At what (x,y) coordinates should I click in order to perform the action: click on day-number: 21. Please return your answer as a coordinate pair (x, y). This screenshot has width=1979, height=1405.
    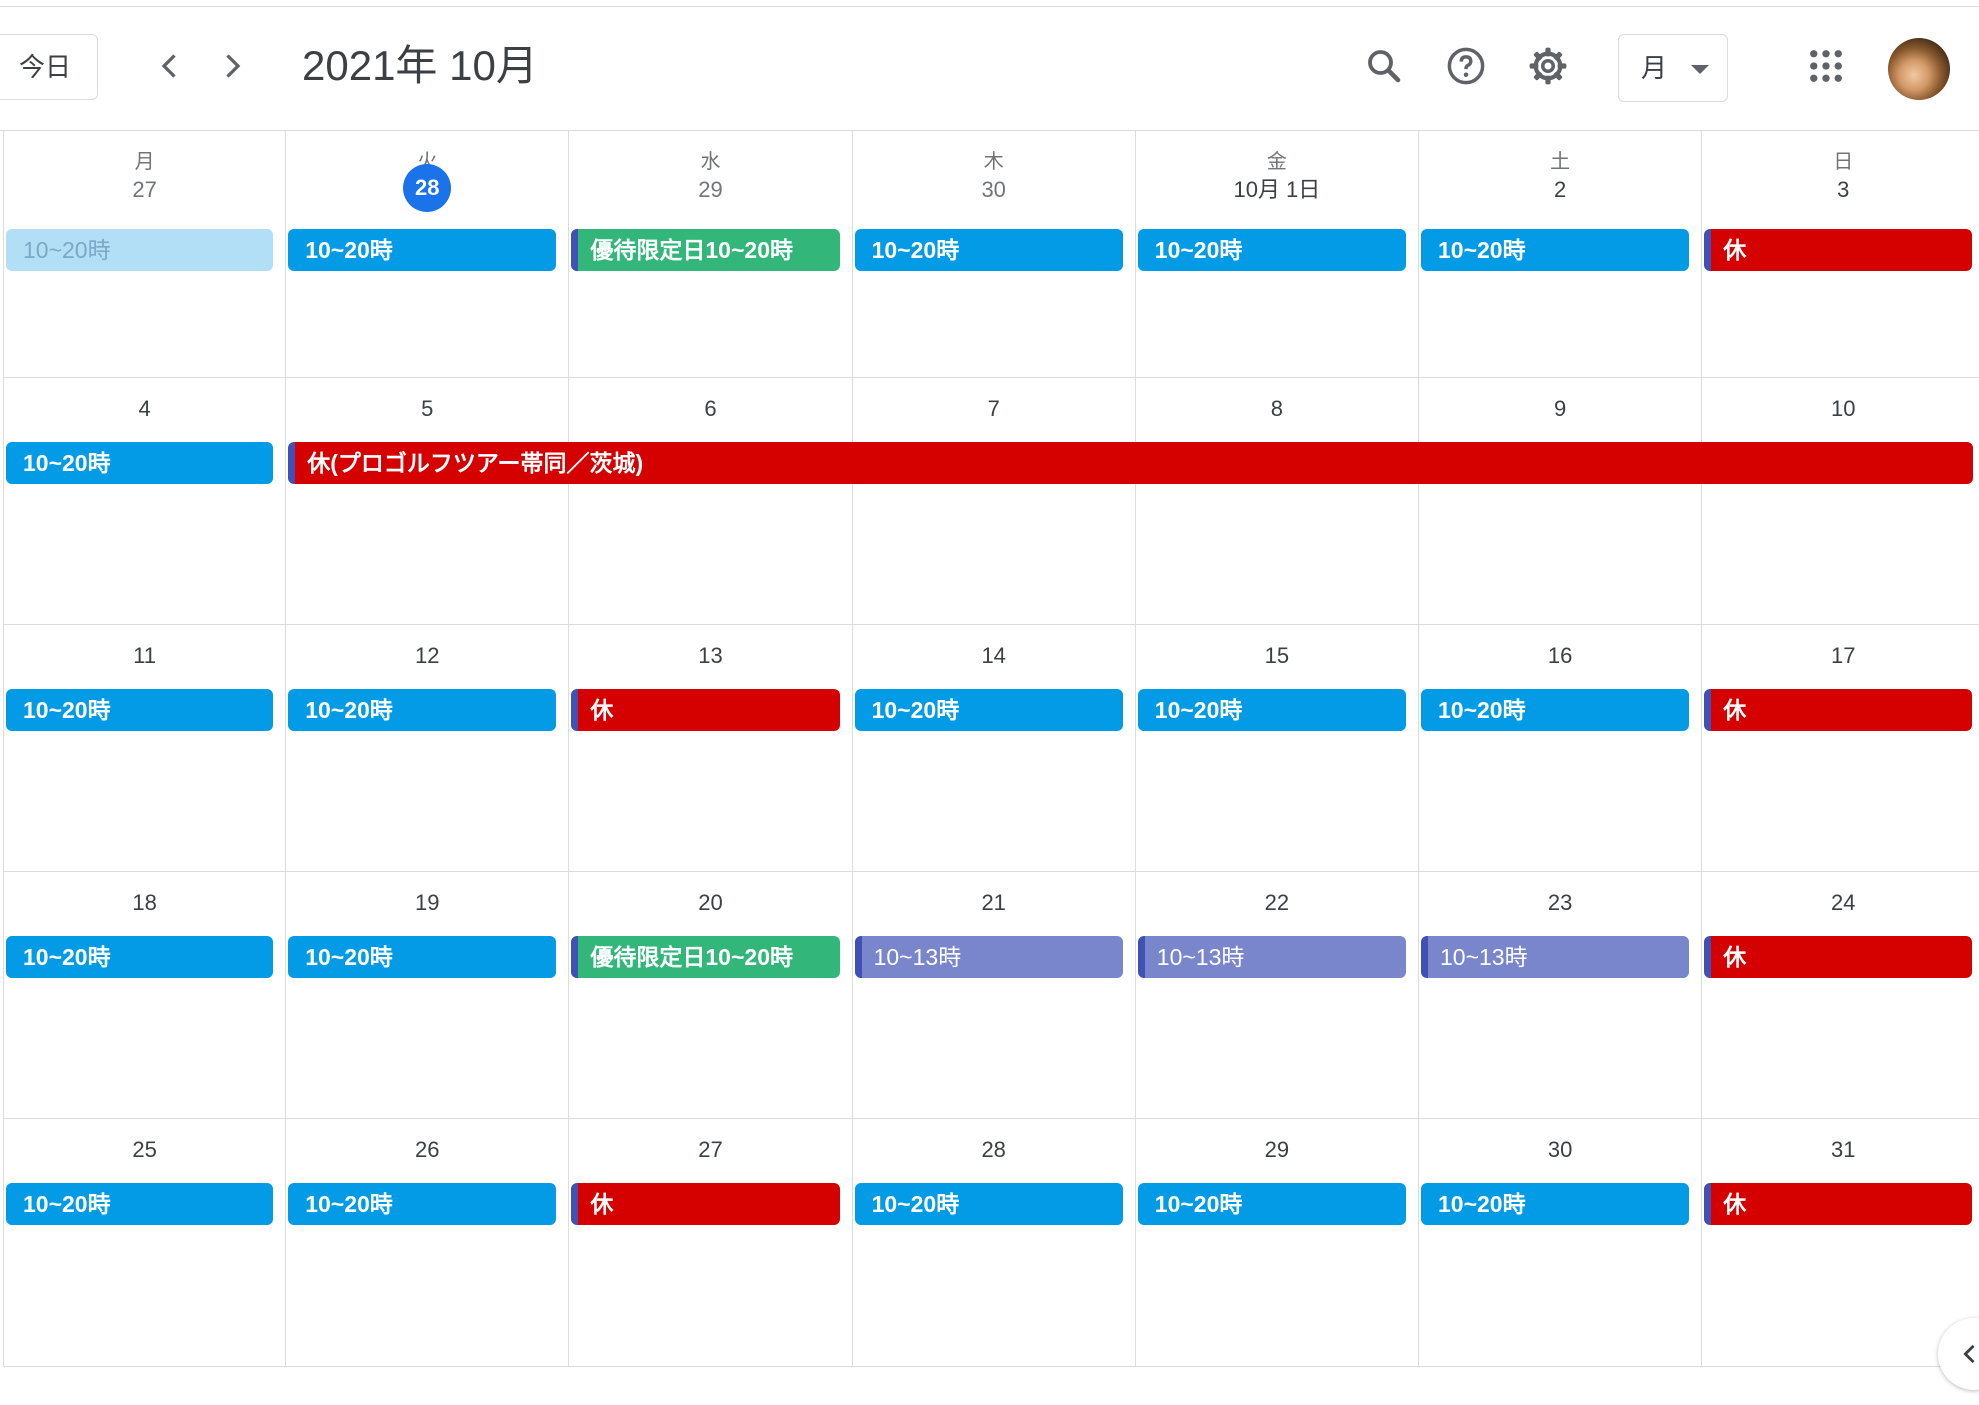
    Looking at the image, I should click on (994, 903).